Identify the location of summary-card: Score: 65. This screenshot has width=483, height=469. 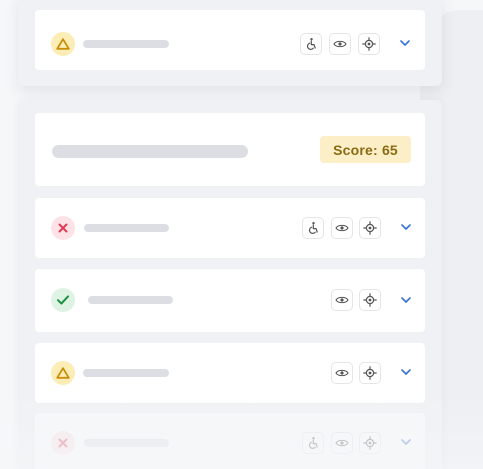
(230, 149).